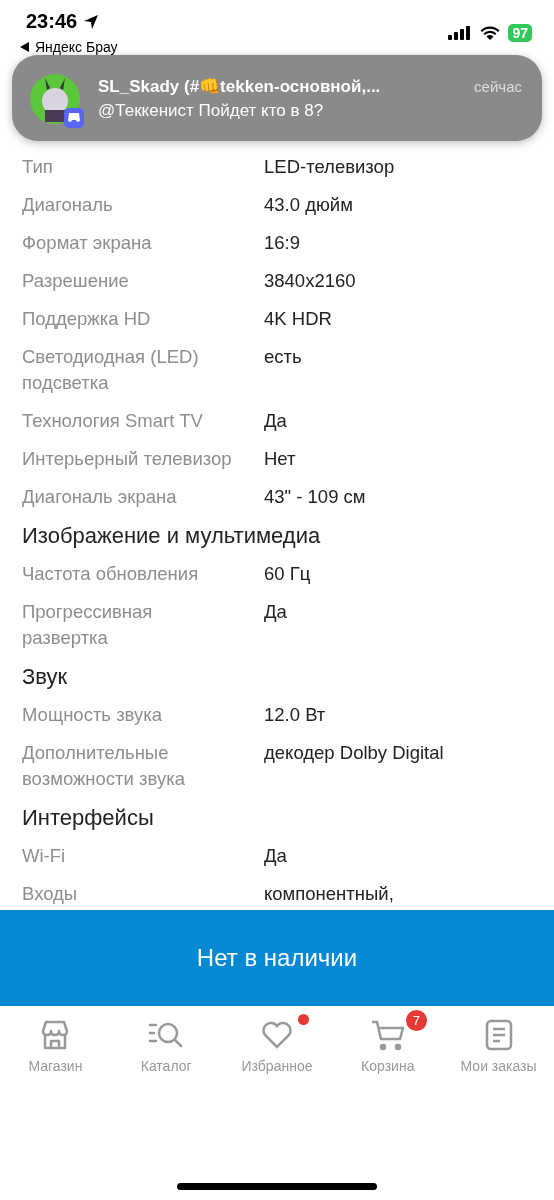 This screenshot has height=1200, width=554. Describe the element at coordinates (44, 856) in the screenshot. I see `spec-label: Wi-Fi` at that location.